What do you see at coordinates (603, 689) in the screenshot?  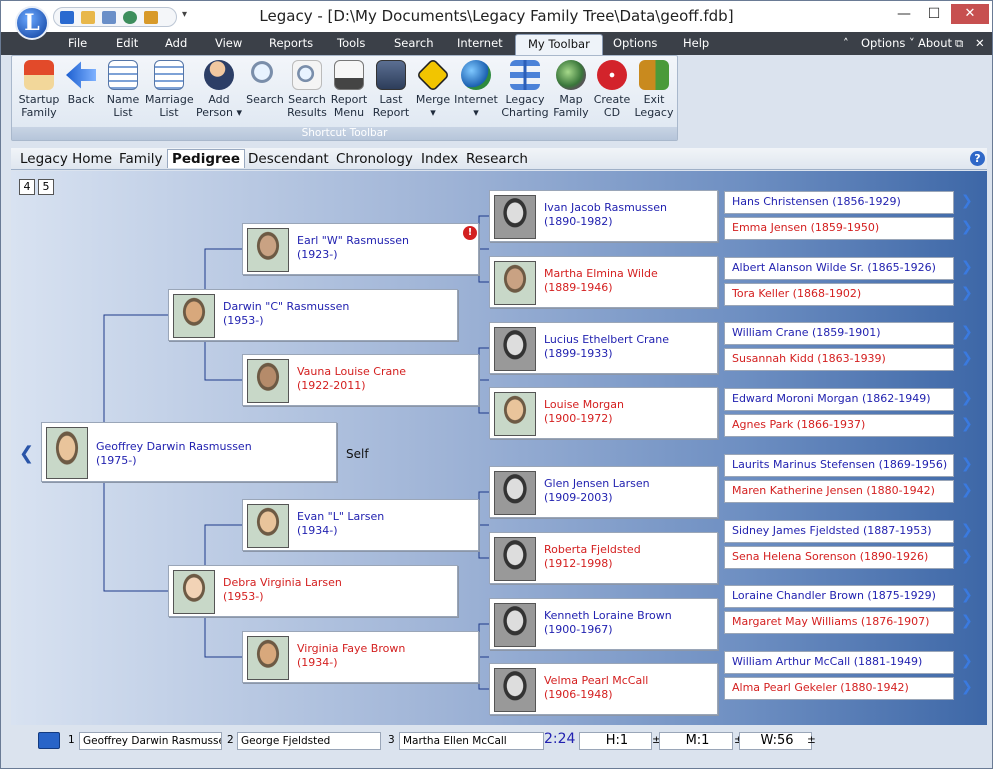 I see `person-card-p15: Velma Pearl McCall (1906-1948)` at bounding box center [603, 689].